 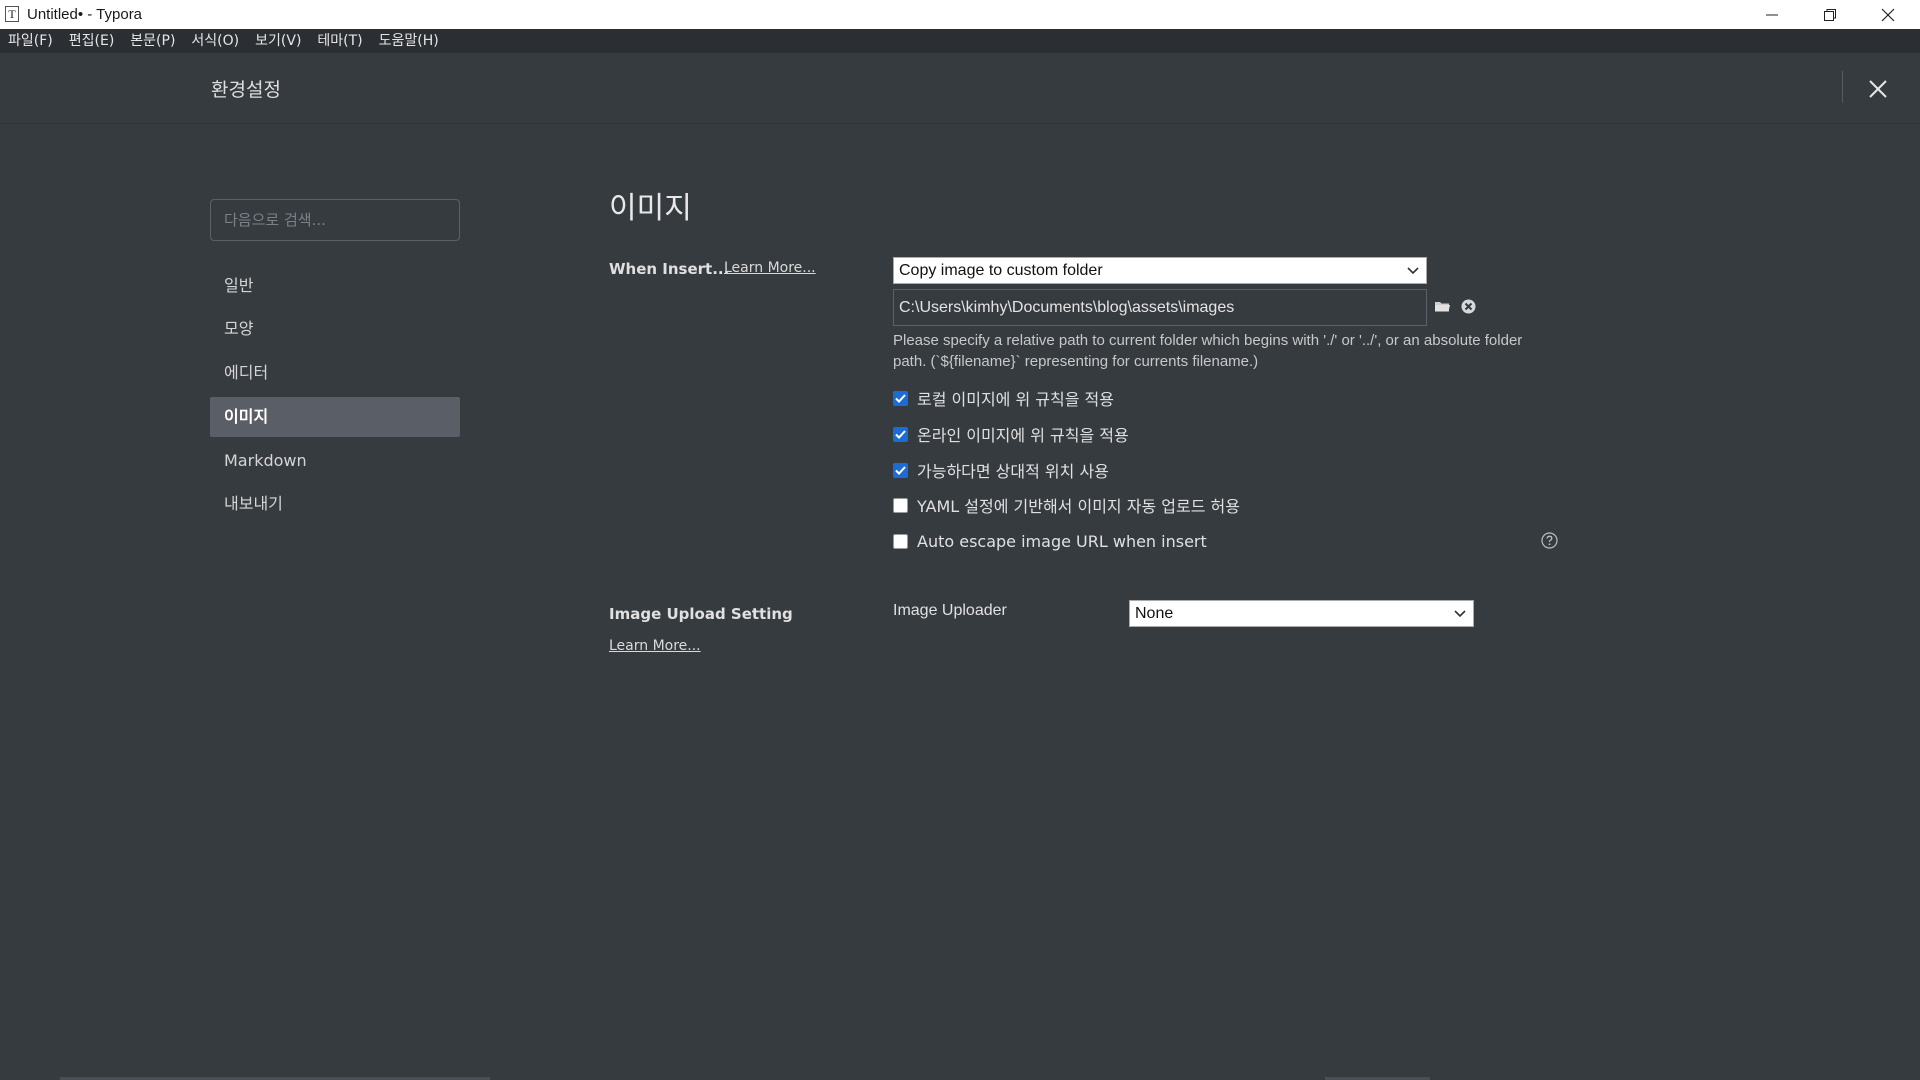 I want to click on insert-action-value: Copy image to custom folder, so click(x=1001, y=270).